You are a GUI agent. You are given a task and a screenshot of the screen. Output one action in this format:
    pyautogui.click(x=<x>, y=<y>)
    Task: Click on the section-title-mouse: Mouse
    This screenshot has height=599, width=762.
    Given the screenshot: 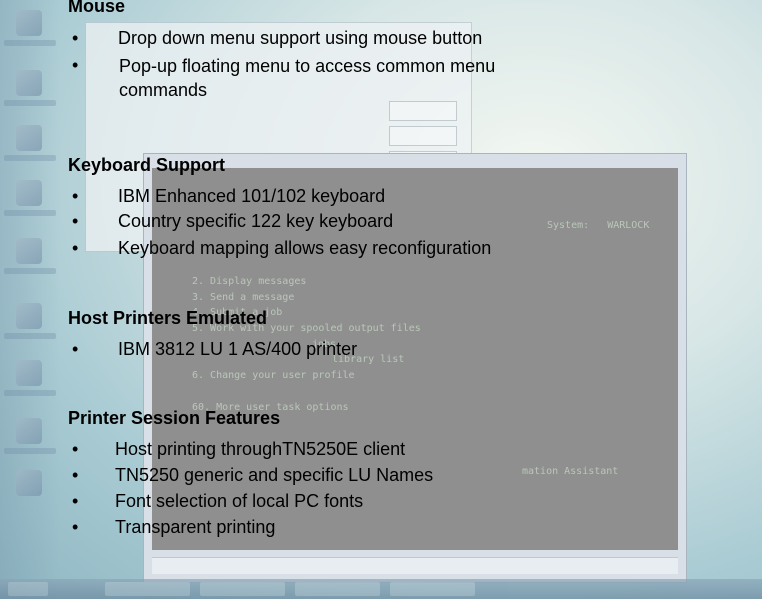 What is the action you would take?
    pyautogui.click(x=97, y=8)
    